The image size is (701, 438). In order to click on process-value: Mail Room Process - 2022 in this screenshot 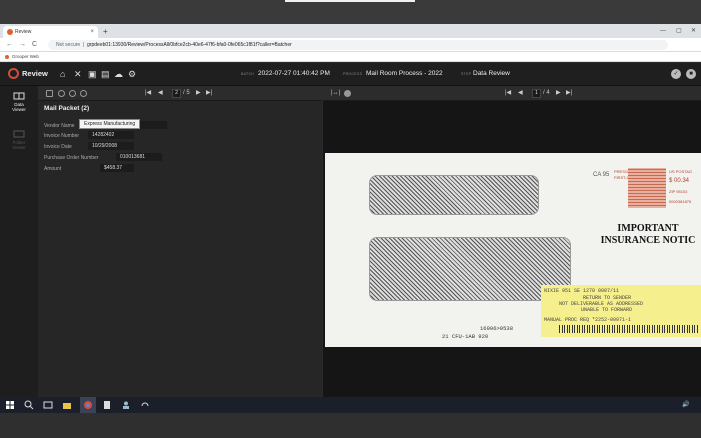, I will do `click(404, 73)`.